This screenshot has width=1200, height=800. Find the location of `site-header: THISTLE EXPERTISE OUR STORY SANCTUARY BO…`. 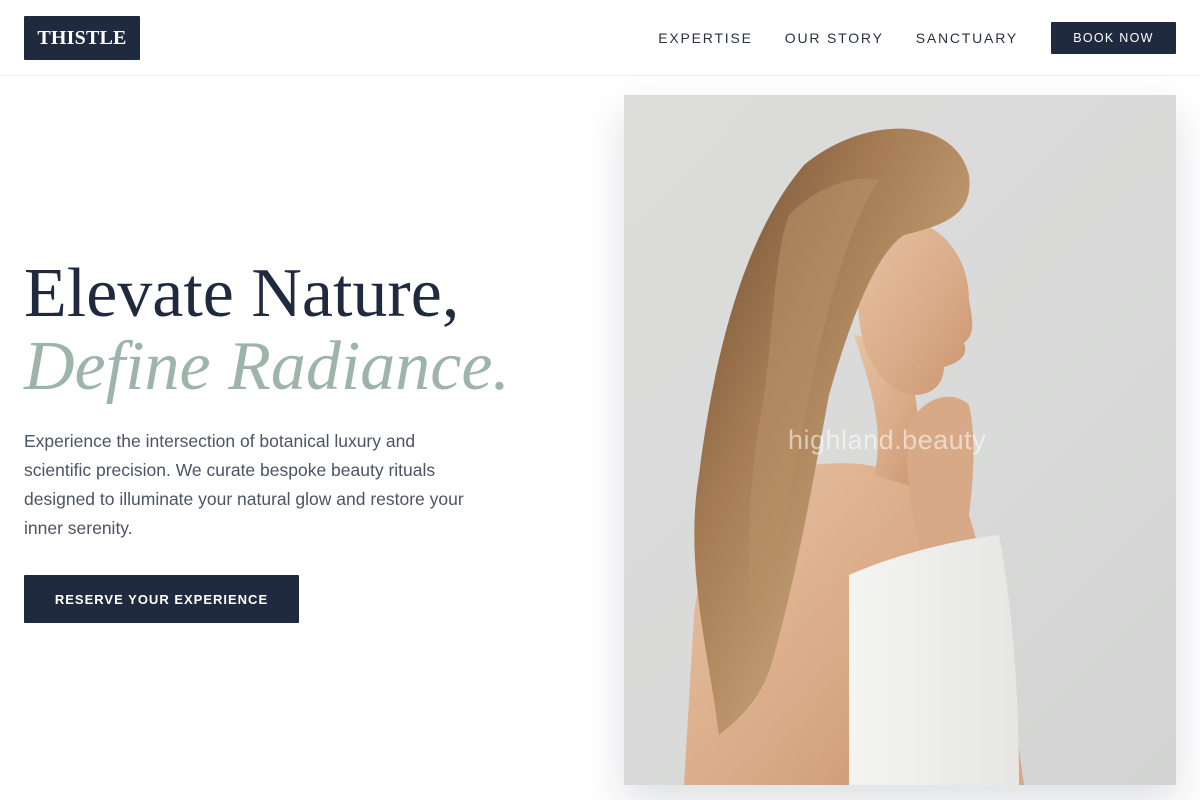

site-header: THISTLE EXPERTISE OUR STORY SANCTUARY BO… is located at coordinates (600, 38).